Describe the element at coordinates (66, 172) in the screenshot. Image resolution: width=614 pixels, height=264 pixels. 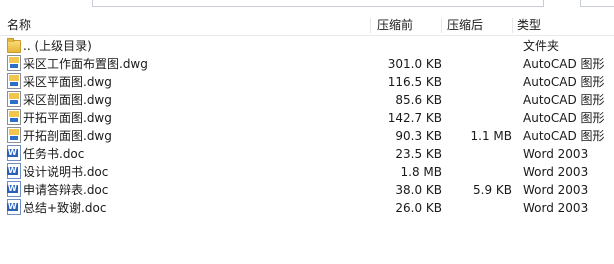
I see `file-name: 设计说明书.doc` at that location.